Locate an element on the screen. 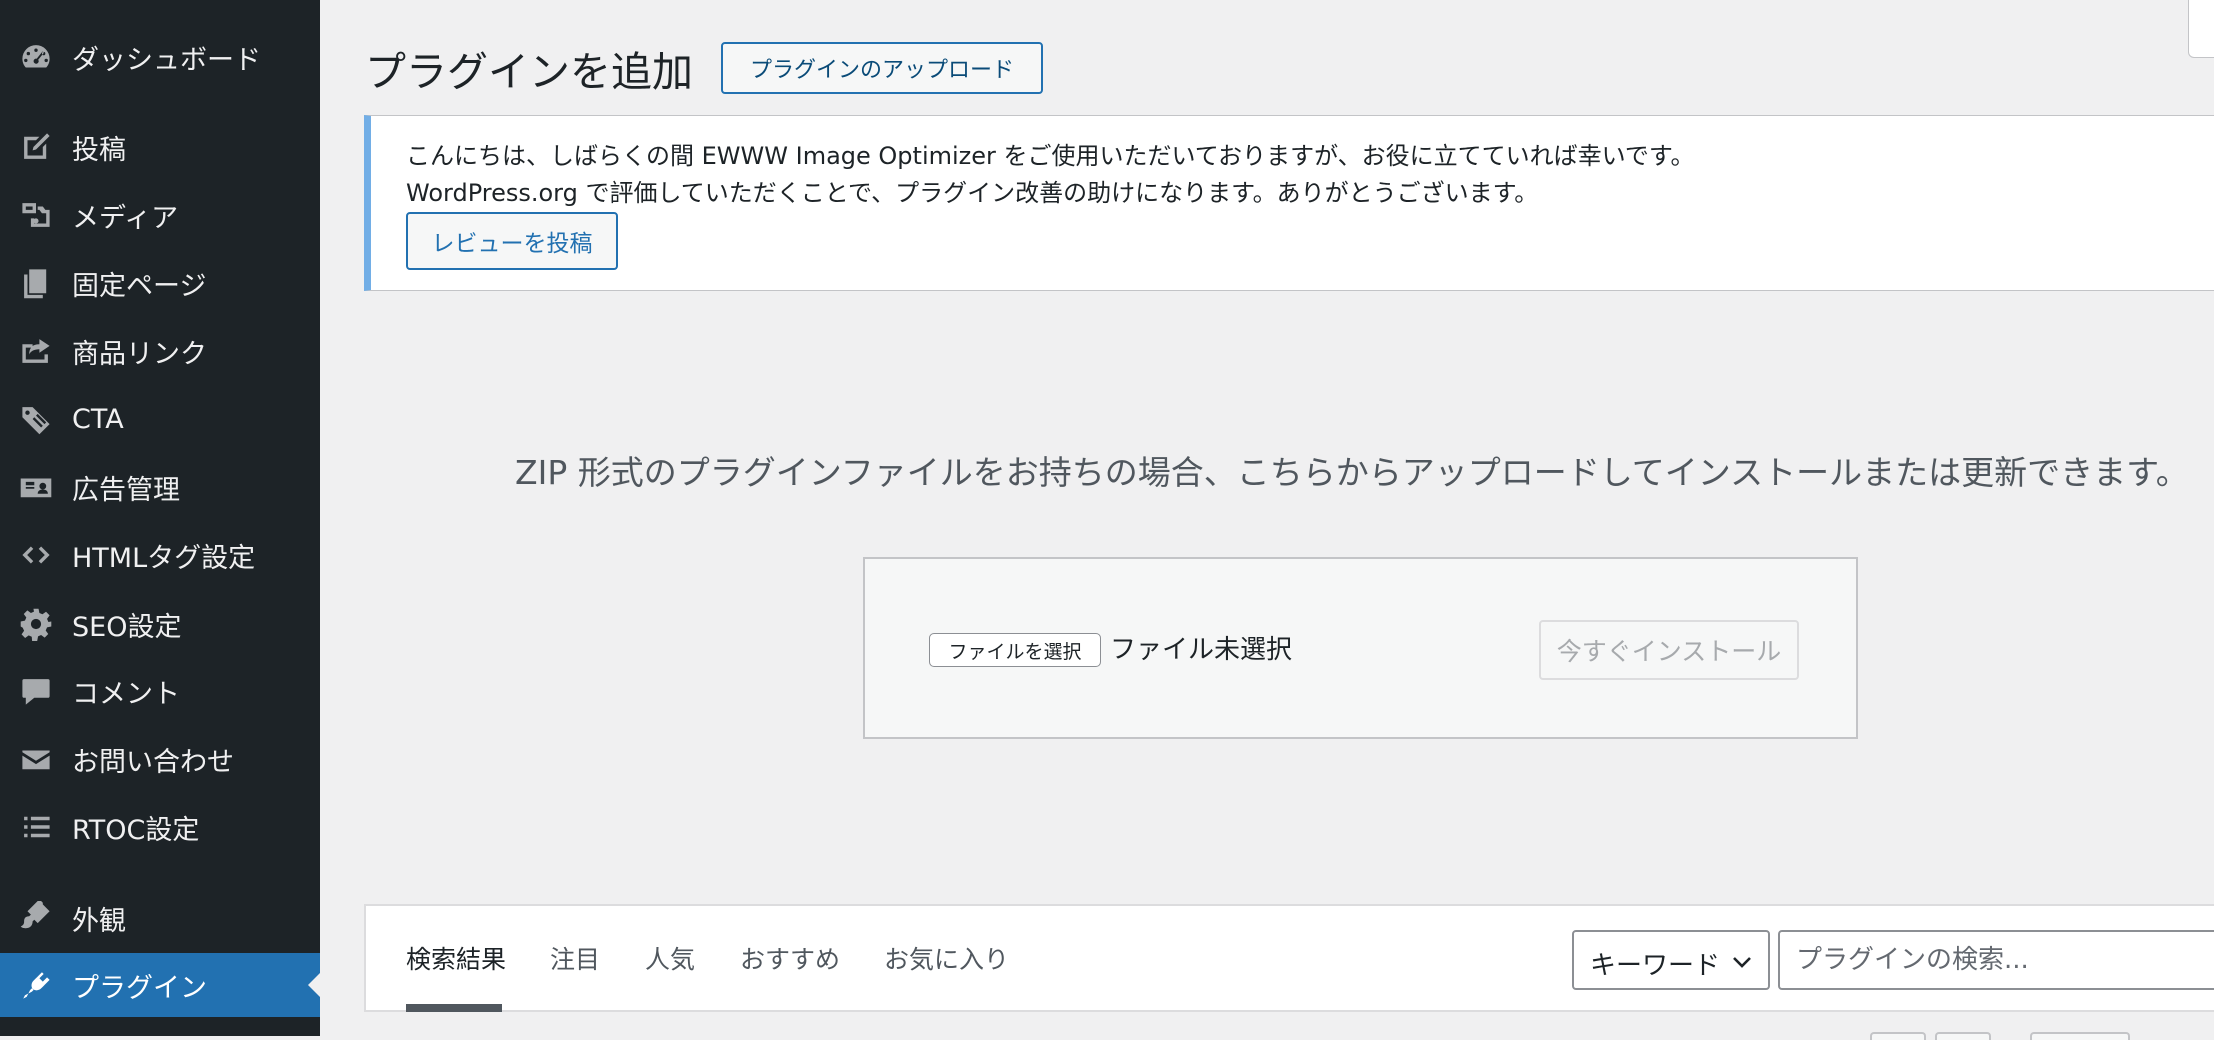  sidebar-item-rtoc: RTOC設定 is located at coordinates (160, 827).